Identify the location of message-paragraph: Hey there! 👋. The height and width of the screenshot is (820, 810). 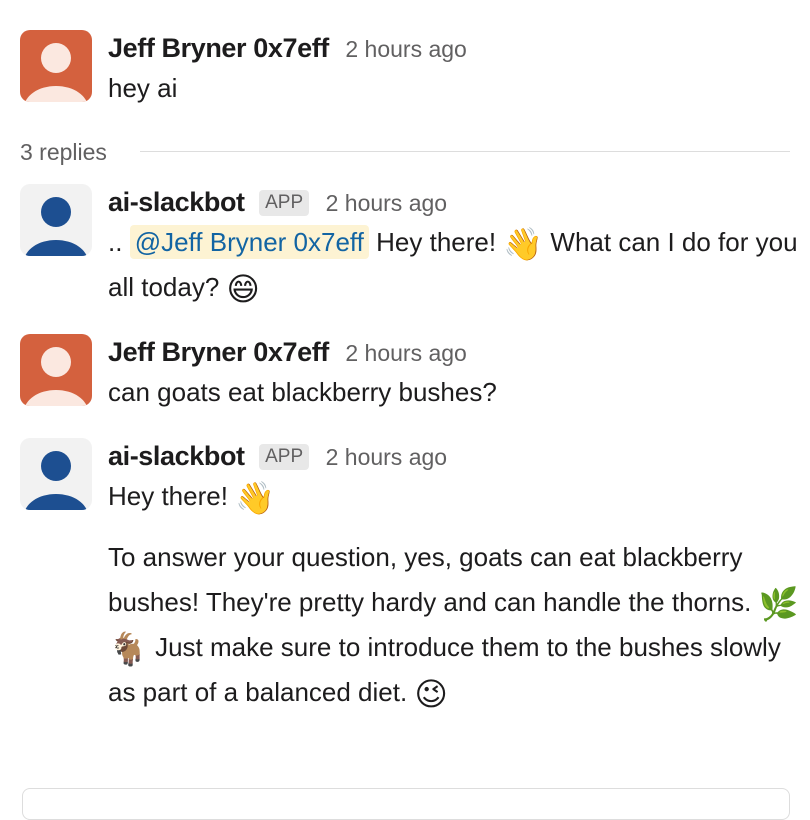
(456, 496).